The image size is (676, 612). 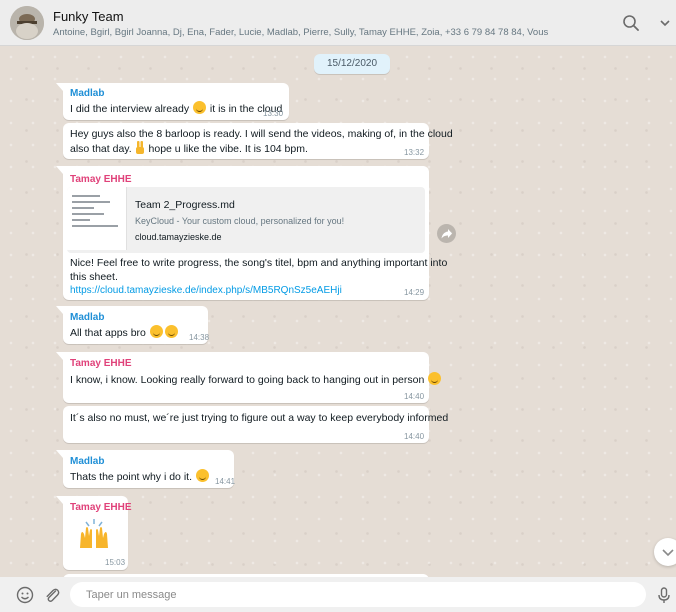 I want to click on chevron-down-icon, so click(x=665, y=23).